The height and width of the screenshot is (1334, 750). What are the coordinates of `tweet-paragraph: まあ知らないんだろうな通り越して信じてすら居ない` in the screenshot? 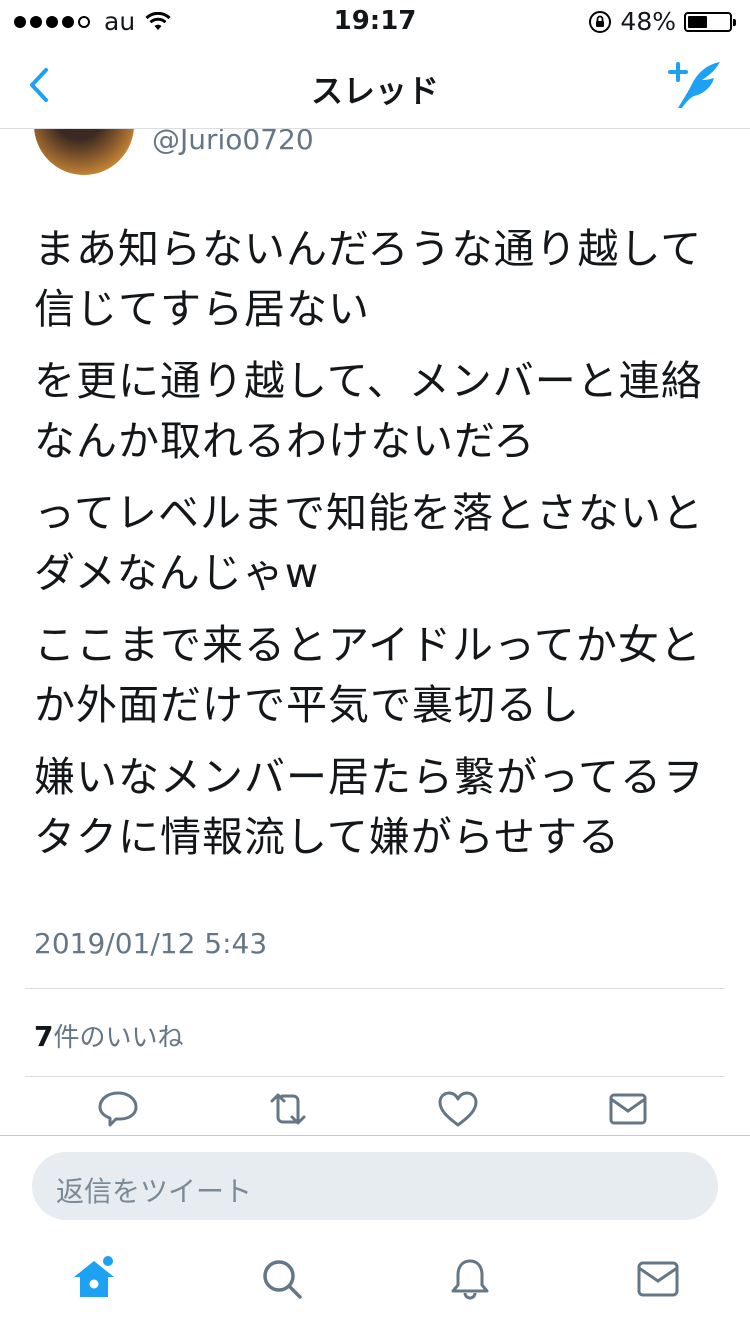 It's located at (368, 279).